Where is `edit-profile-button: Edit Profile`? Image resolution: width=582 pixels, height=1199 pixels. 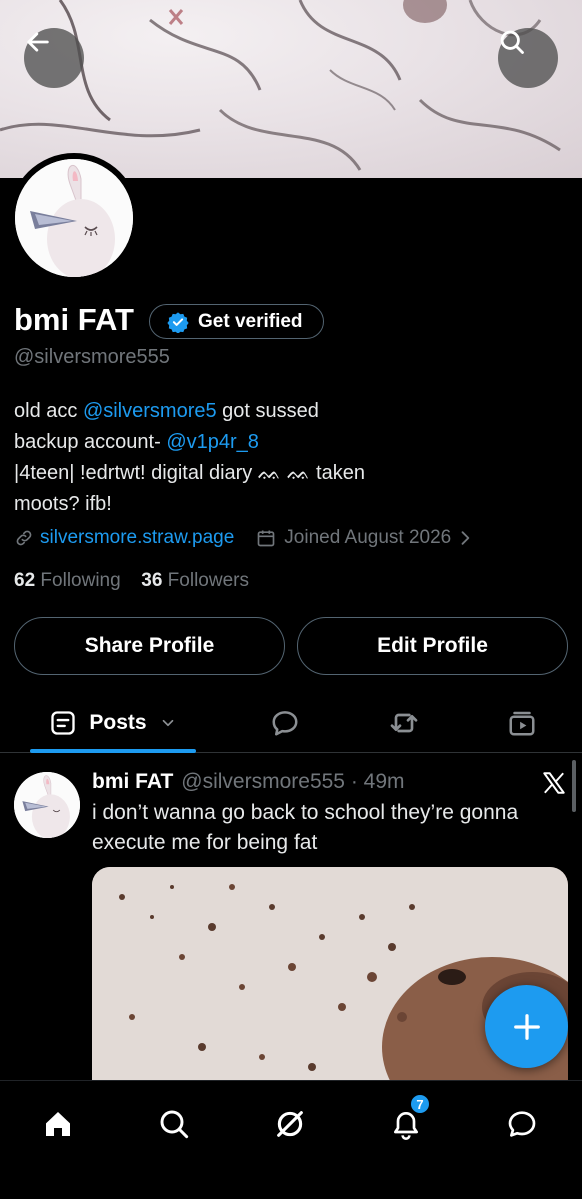
edit-profile-button: Edit Profile is located at coordinates (432, 646).